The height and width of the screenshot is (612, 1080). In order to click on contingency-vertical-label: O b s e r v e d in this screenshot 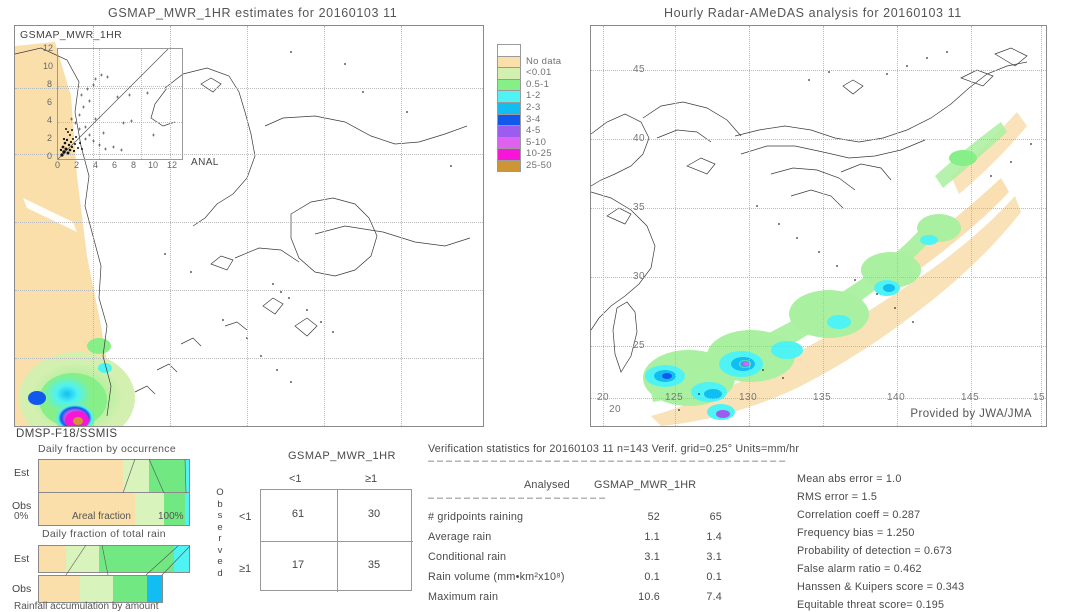, I will do `click(220, 533)`.